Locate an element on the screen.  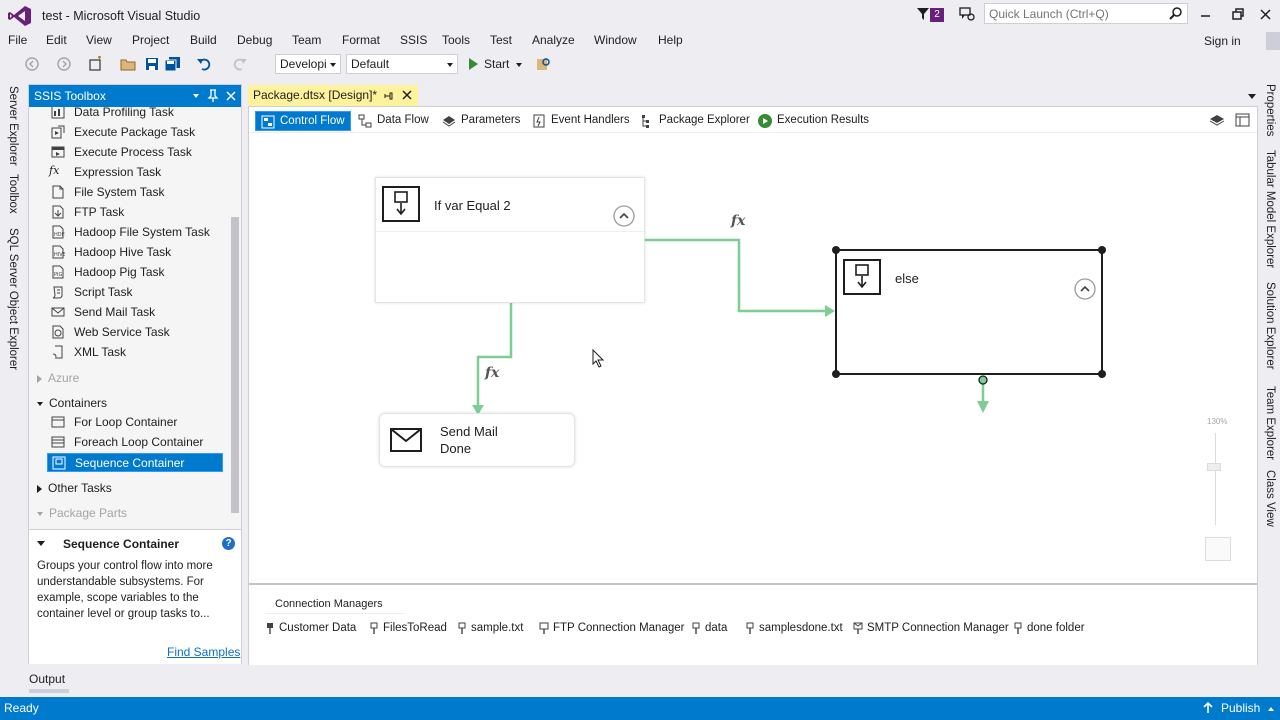
class-view-tab: Class View is located at coordinates (1270, 498).